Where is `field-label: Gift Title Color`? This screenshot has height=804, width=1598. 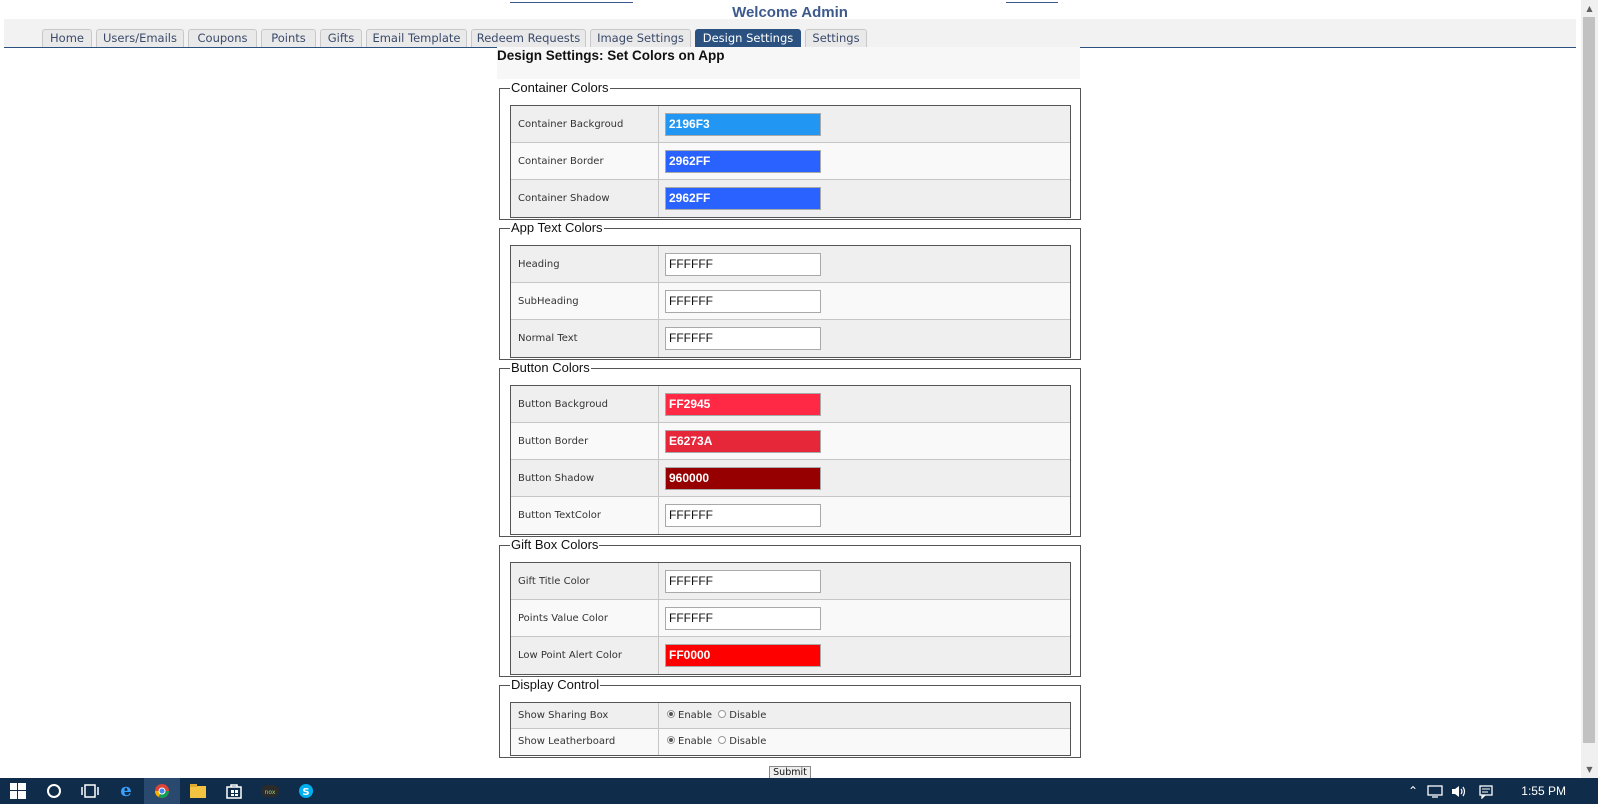 field-label: Gift Title Color is located at coordinates (554, 581).